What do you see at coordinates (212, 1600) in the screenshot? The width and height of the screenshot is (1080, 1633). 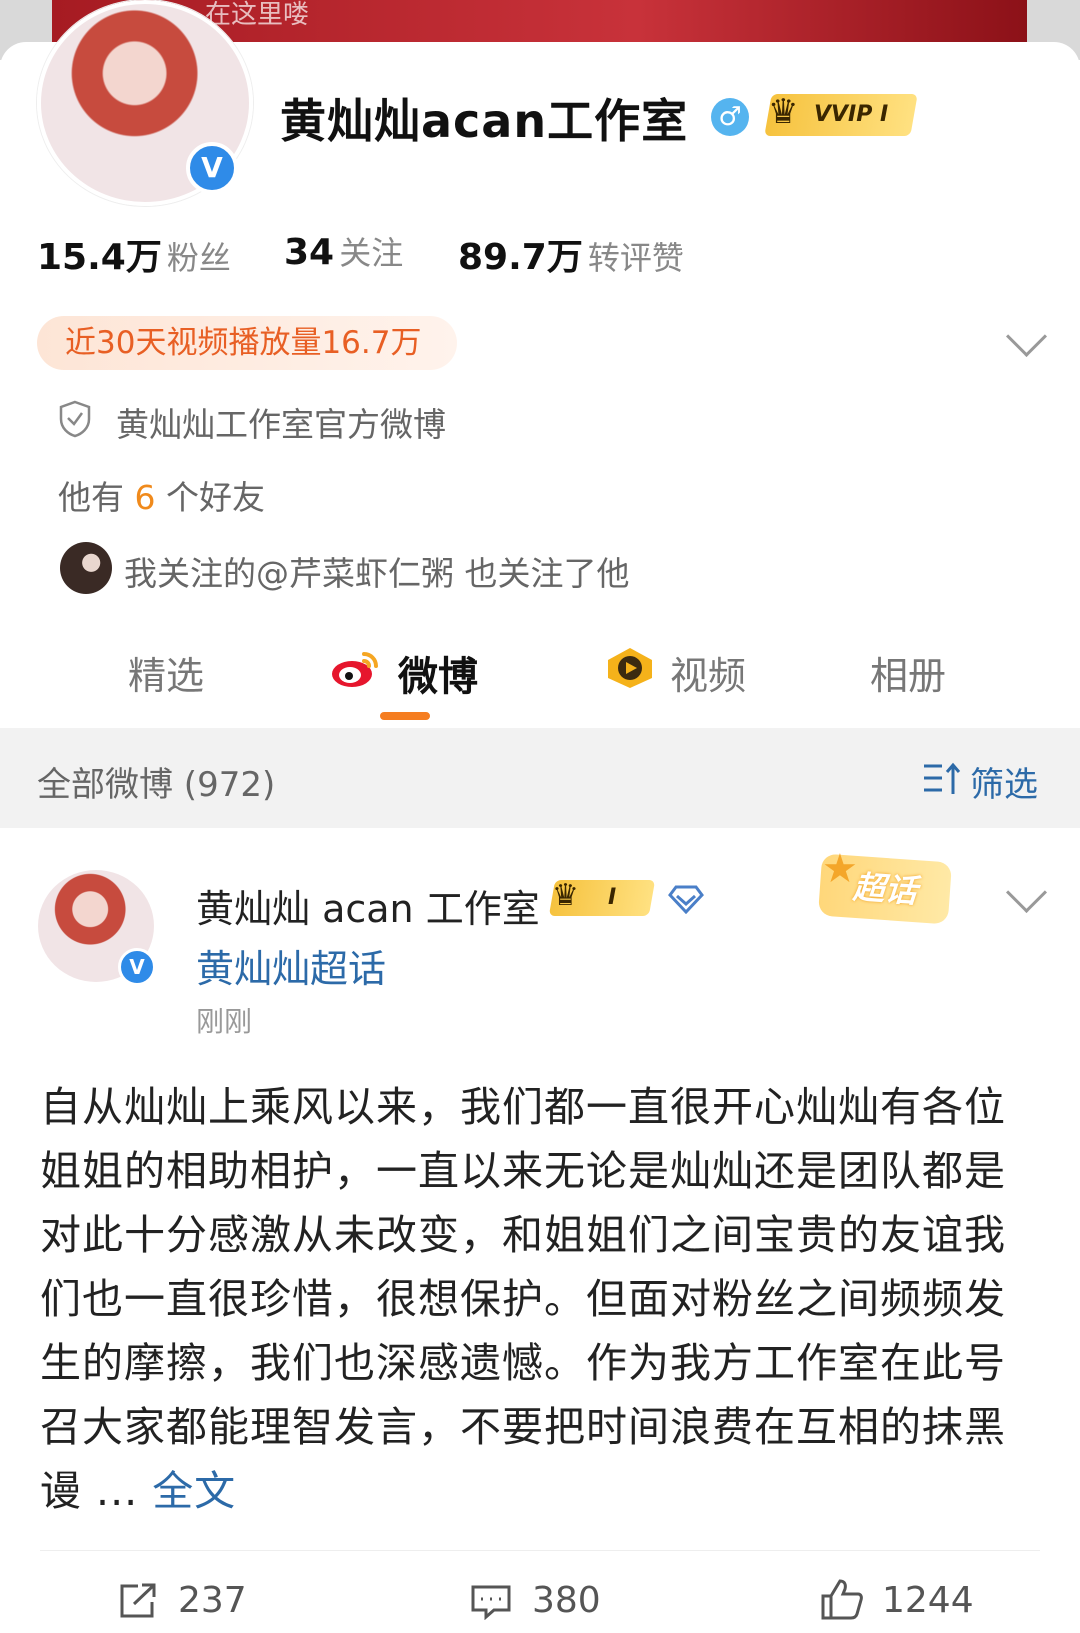 I see `repost-count: 237` at bounding box center [212, 1600].